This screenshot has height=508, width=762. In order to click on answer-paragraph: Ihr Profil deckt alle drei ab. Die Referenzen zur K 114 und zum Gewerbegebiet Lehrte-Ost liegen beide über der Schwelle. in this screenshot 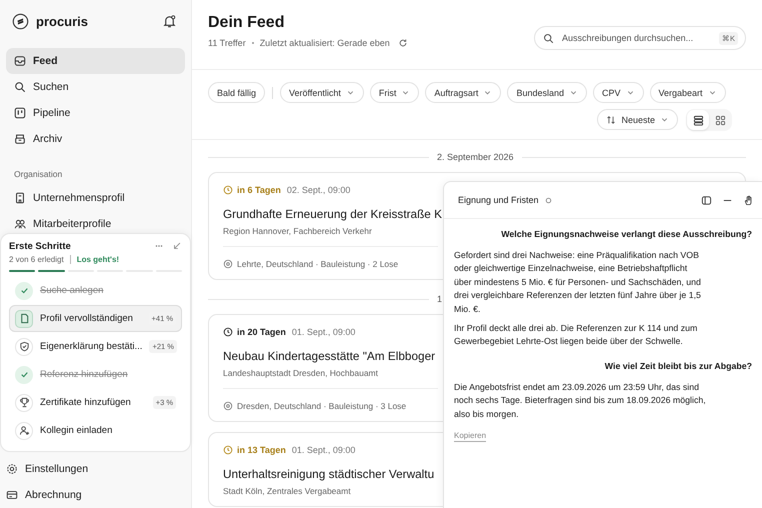, I will do `click(576, 335)`.